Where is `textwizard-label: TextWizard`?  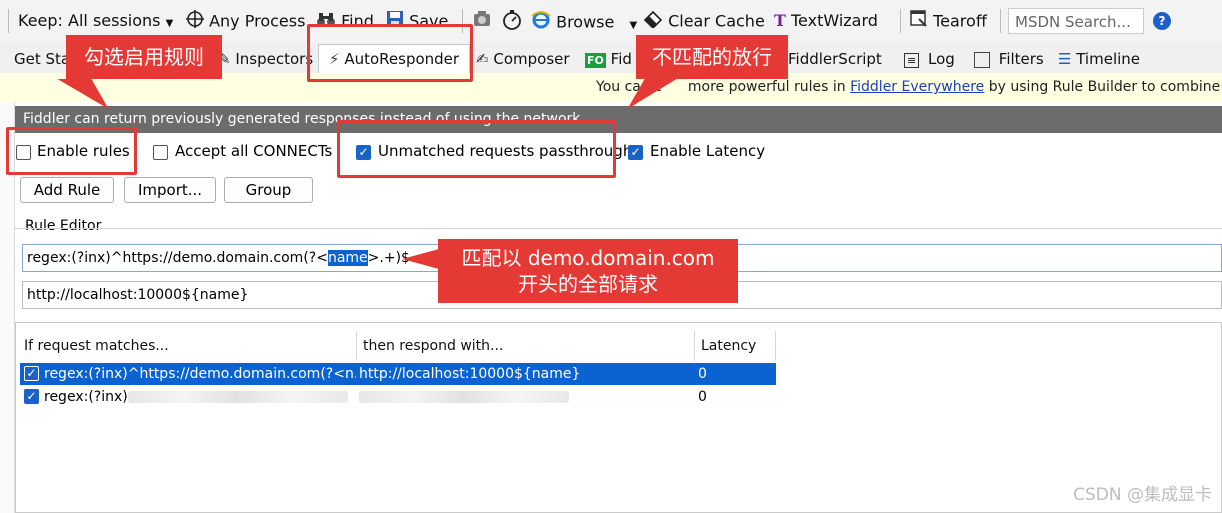
textwizard-label: TextWizard is located at coordinates (834, 20).